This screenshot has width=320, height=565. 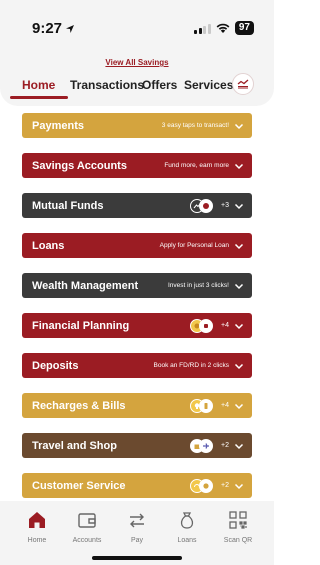 I want to click on nav-home: Home, so click(x=37, y=526).